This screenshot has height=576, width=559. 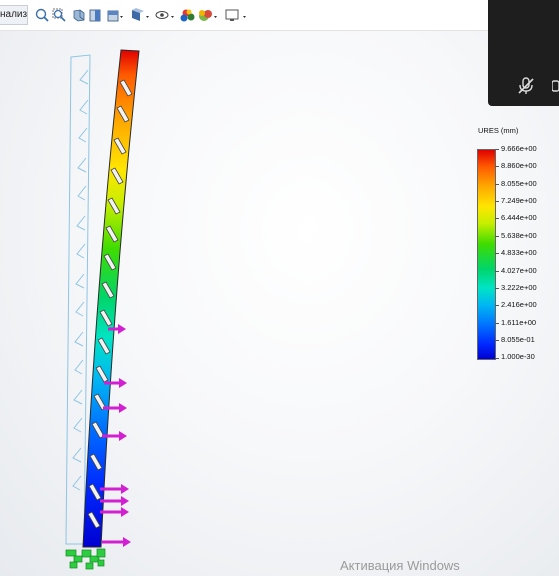 I want to click on legend-title: URES (mm), so click(x=498, y=130).